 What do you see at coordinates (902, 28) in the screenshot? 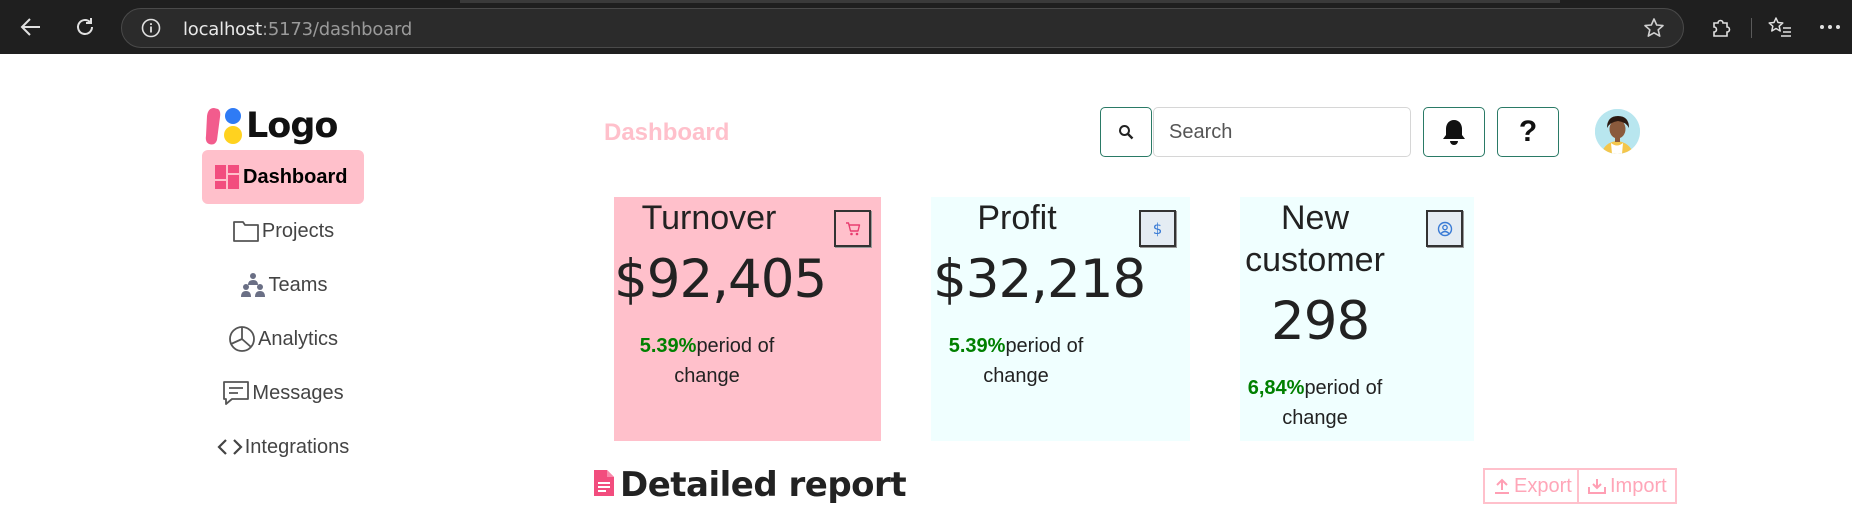
I see `address-bar: localhost:5173/dashboard` at bounding box center [902, 28].